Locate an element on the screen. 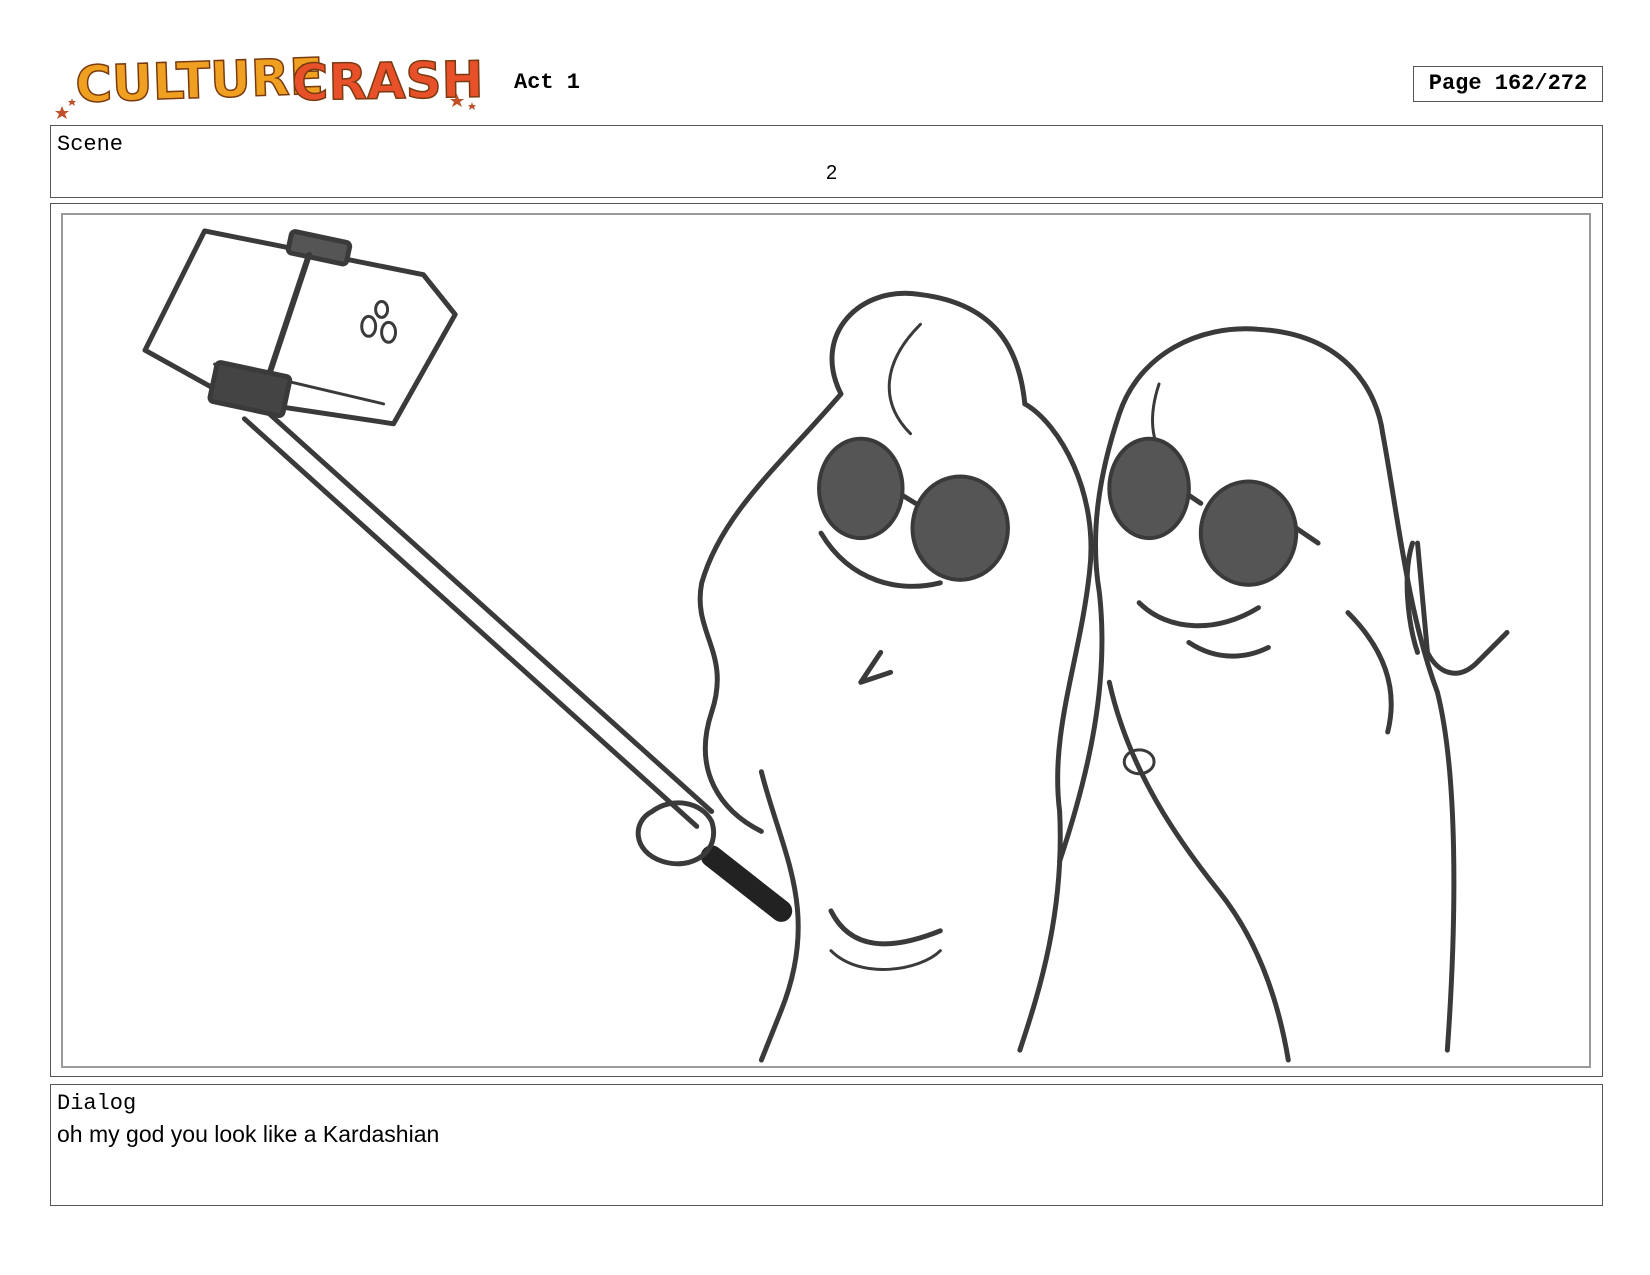  dialog-label: Dialog is located at coordinates (97, 1103).